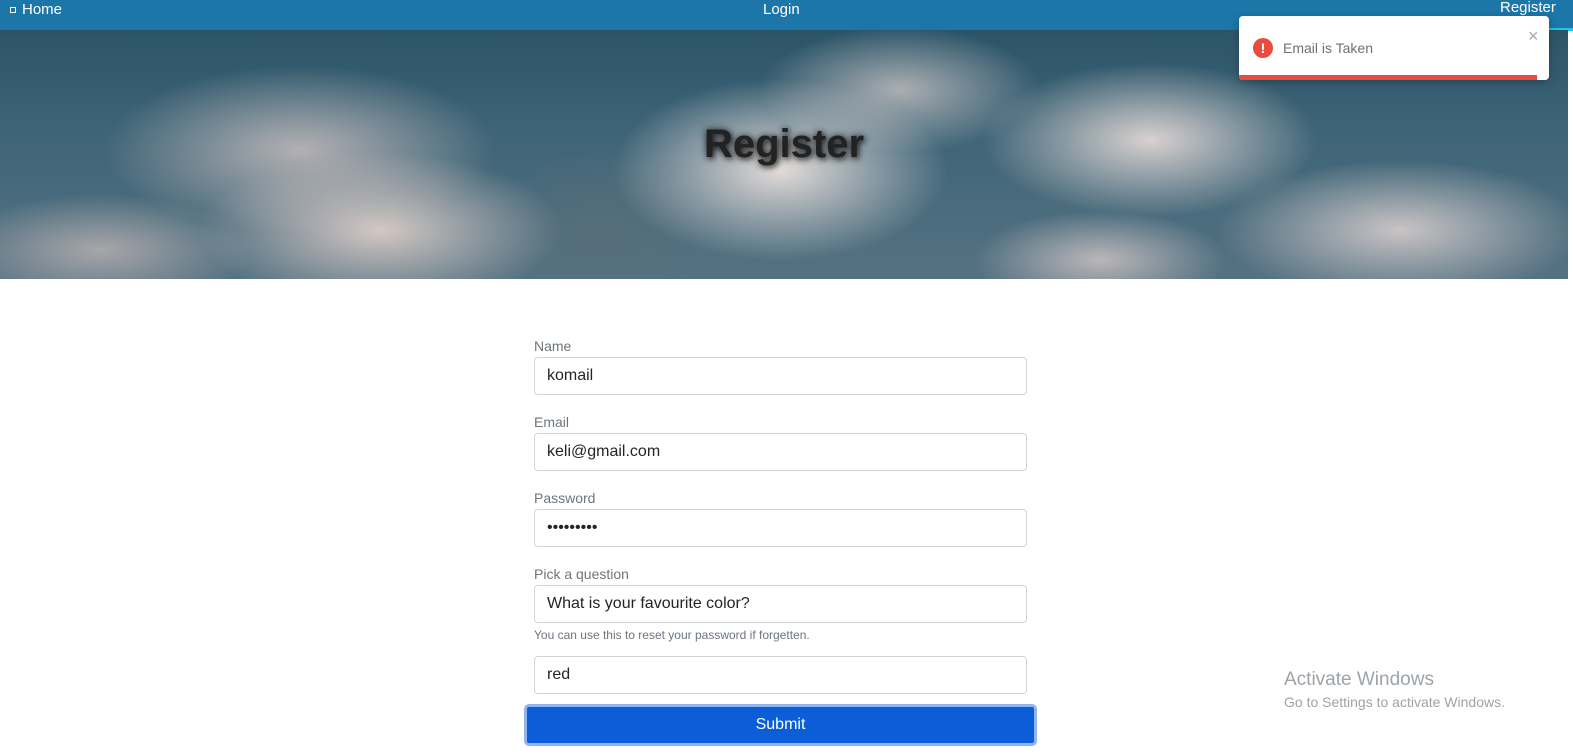 The height and width of the screenshot is (754, 1573). Describe the element at coordinates (553, 346) in the screenshot. I see `name-label: Name` at that location.